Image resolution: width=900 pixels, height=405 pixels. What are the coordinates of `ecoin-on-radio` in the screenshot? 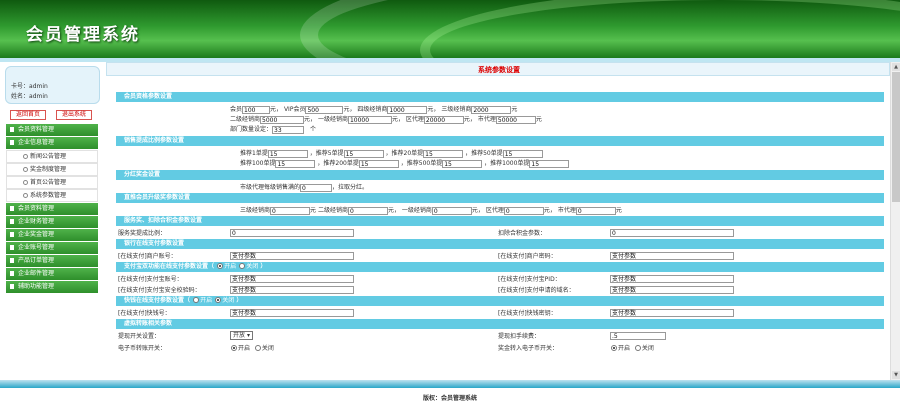 It's located at (234, 348).